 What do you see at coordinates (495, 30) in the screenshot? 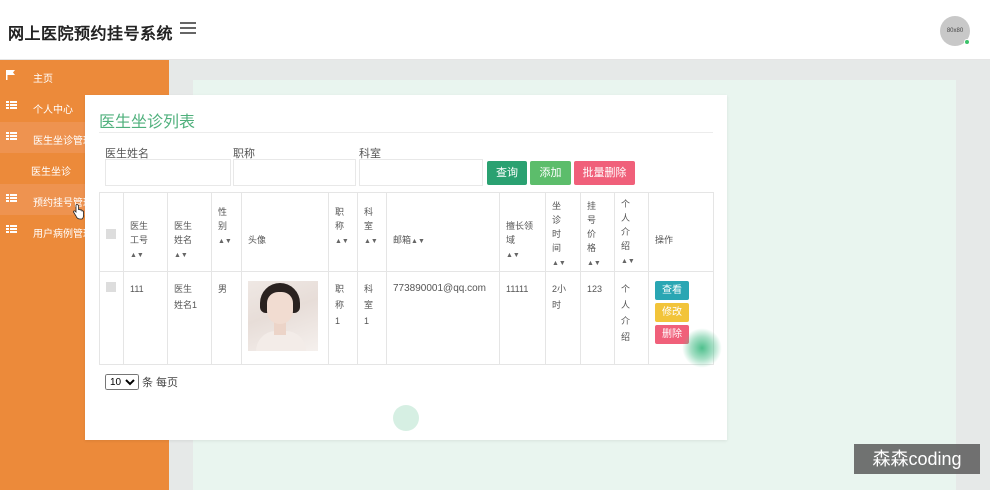
I see `top-header: 网上医院预约挂号系统 80x80` at bounding box center [495, 30].